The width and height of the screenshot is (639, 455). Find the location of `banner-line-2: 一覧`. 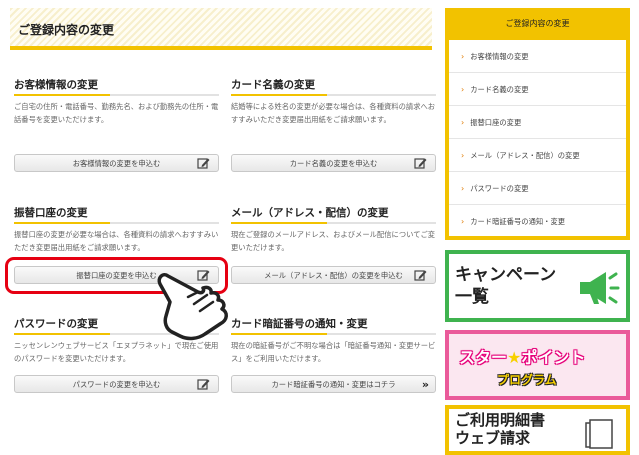

banner-line-2: 一覧 is located at coordinates (472, 297).